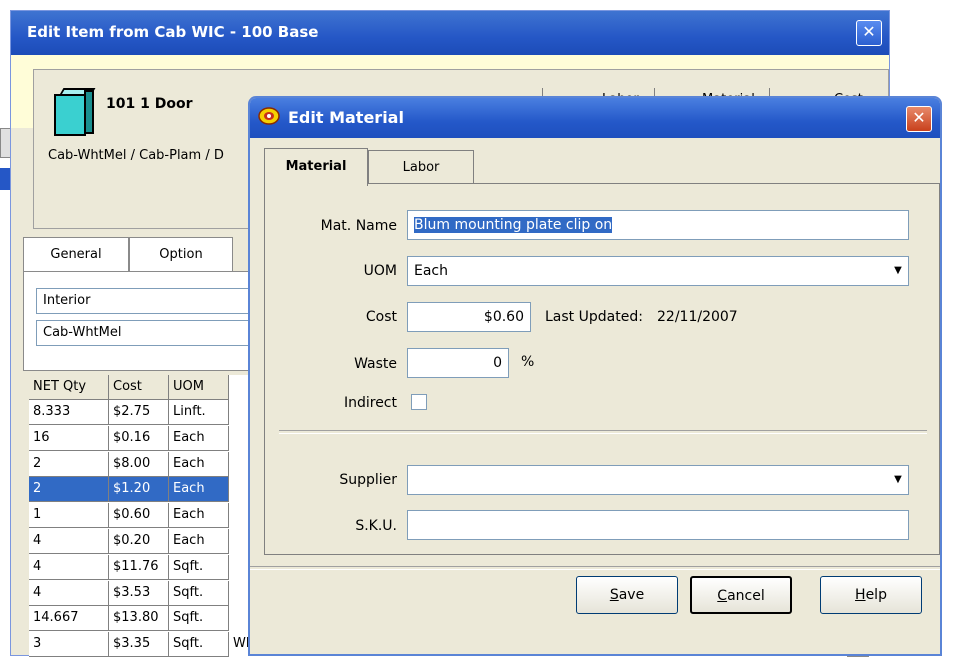  Describe the element at coordinates (139, 516) in the screenshot. I see `grid-cell-cost: $0.60` at that location.